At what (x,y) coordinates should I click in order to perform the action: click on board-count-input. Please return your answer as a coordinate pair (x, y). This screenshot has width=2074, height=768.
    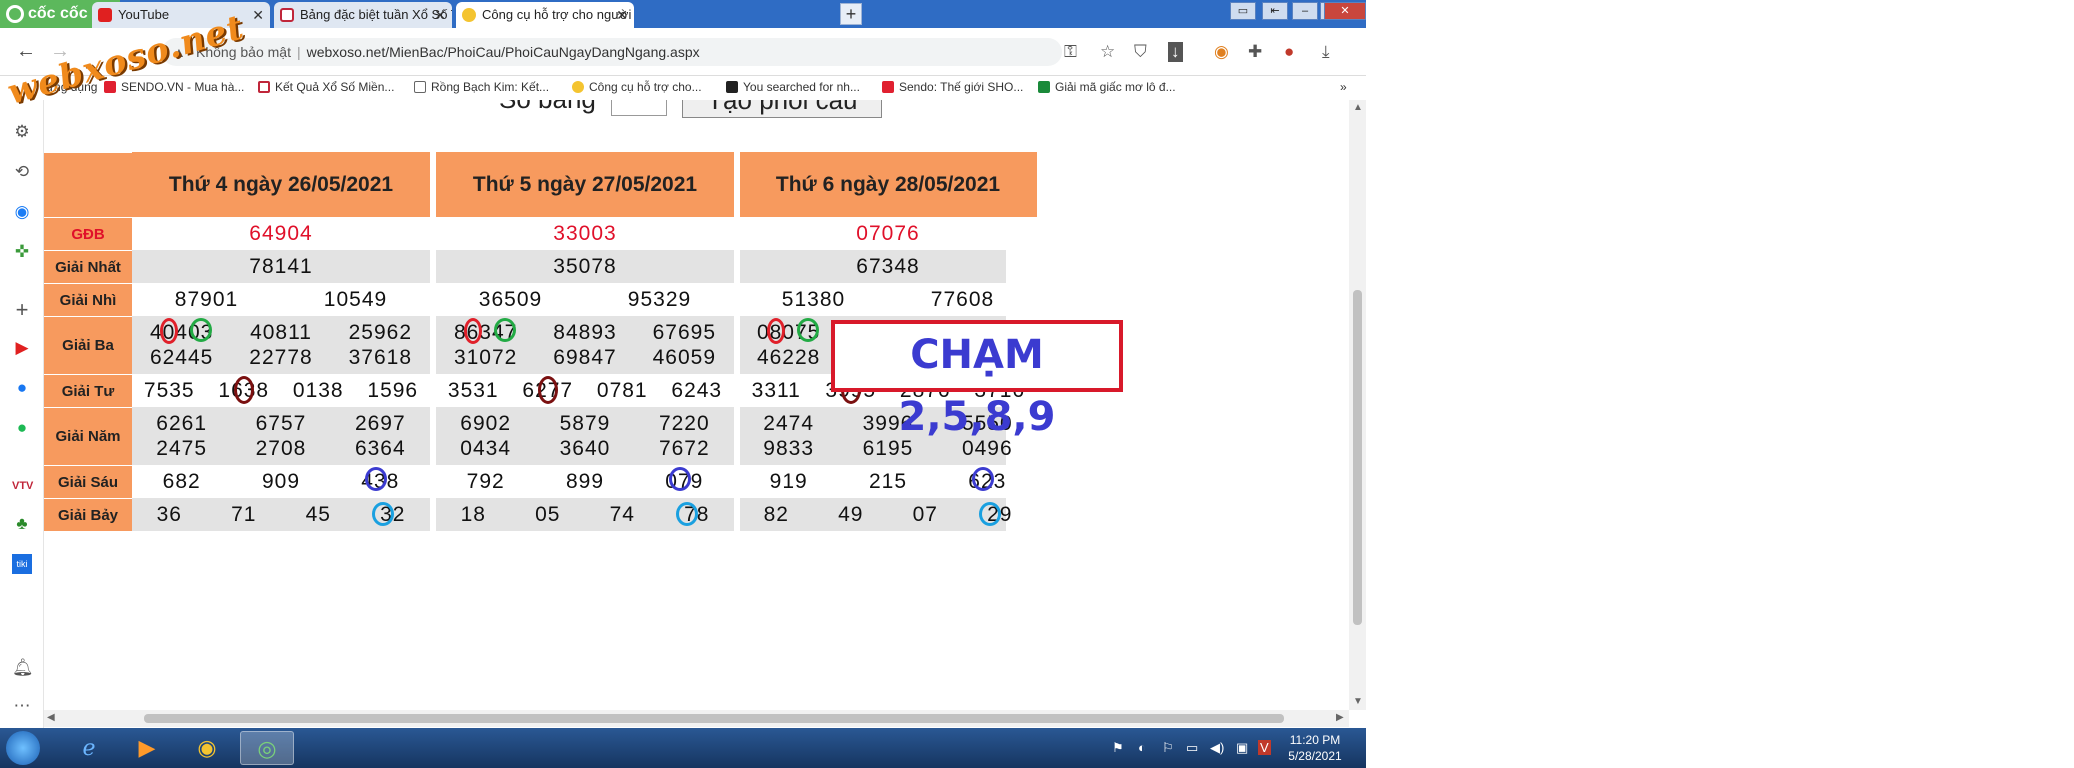
    Looking at the image, I should click on (639, 108).